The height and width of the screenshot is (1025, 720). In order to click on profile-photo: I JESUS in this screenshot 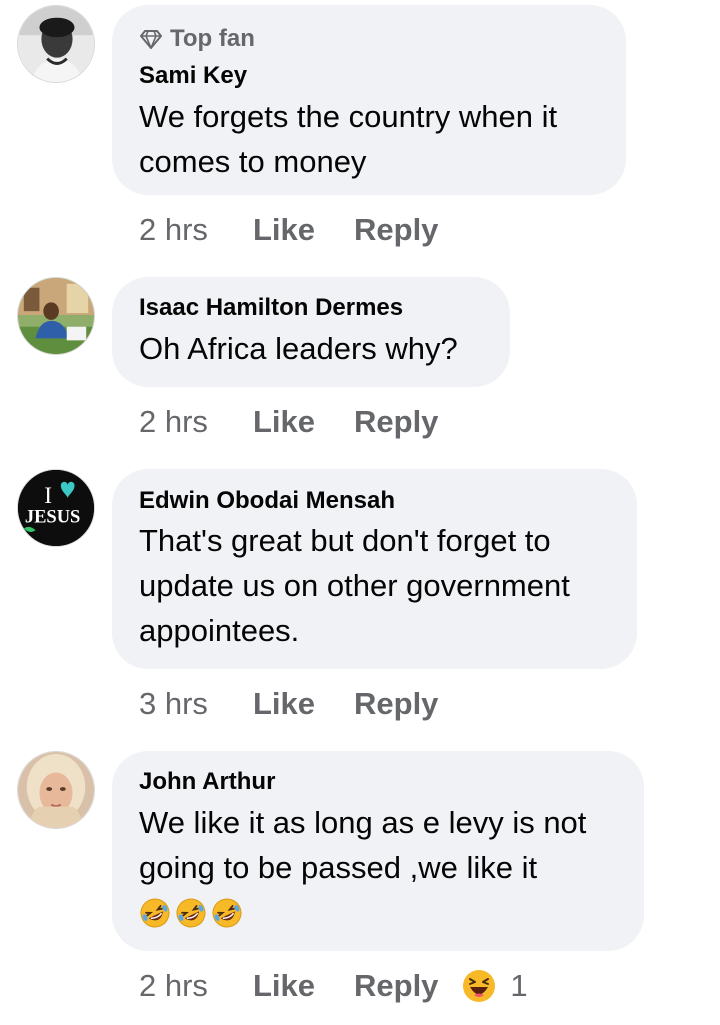, I will do `click(56, 508)`.